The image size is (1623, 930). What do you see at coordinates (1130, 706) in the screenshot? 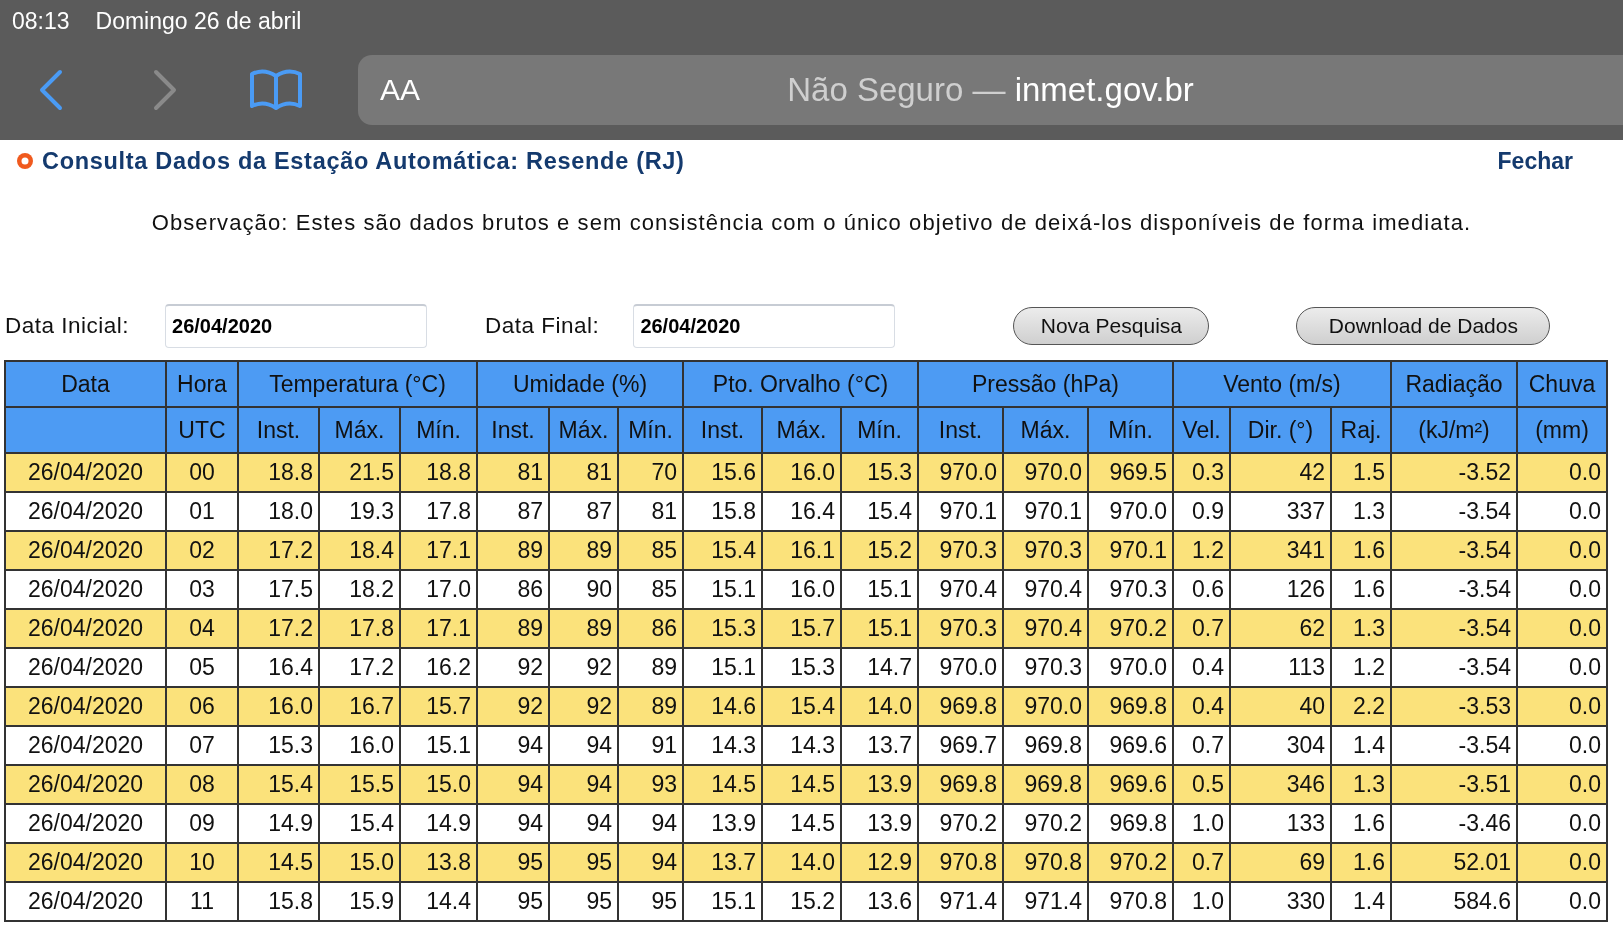
I see `table-cell: 969.8` at bounding box center [1130, 706].